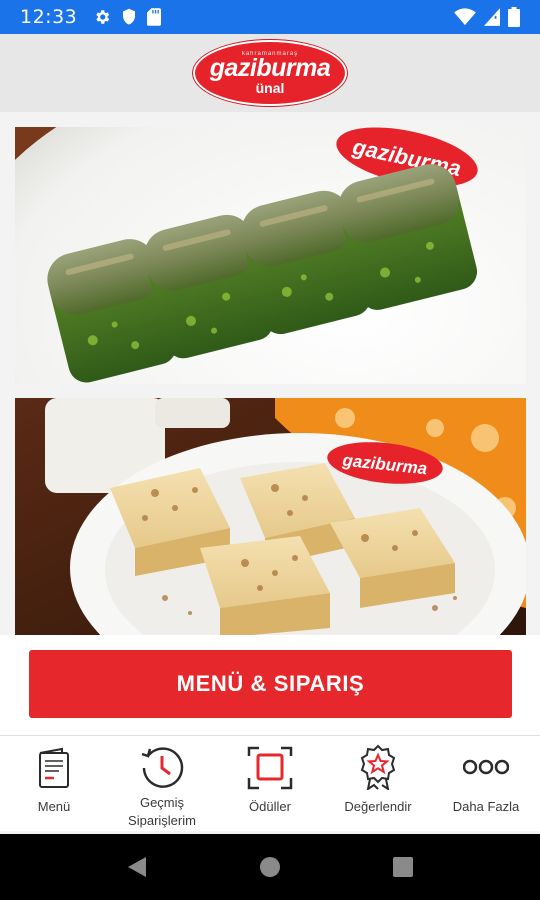  I want to click on nav-label-rate: Değerlendir, so click(378, 806).